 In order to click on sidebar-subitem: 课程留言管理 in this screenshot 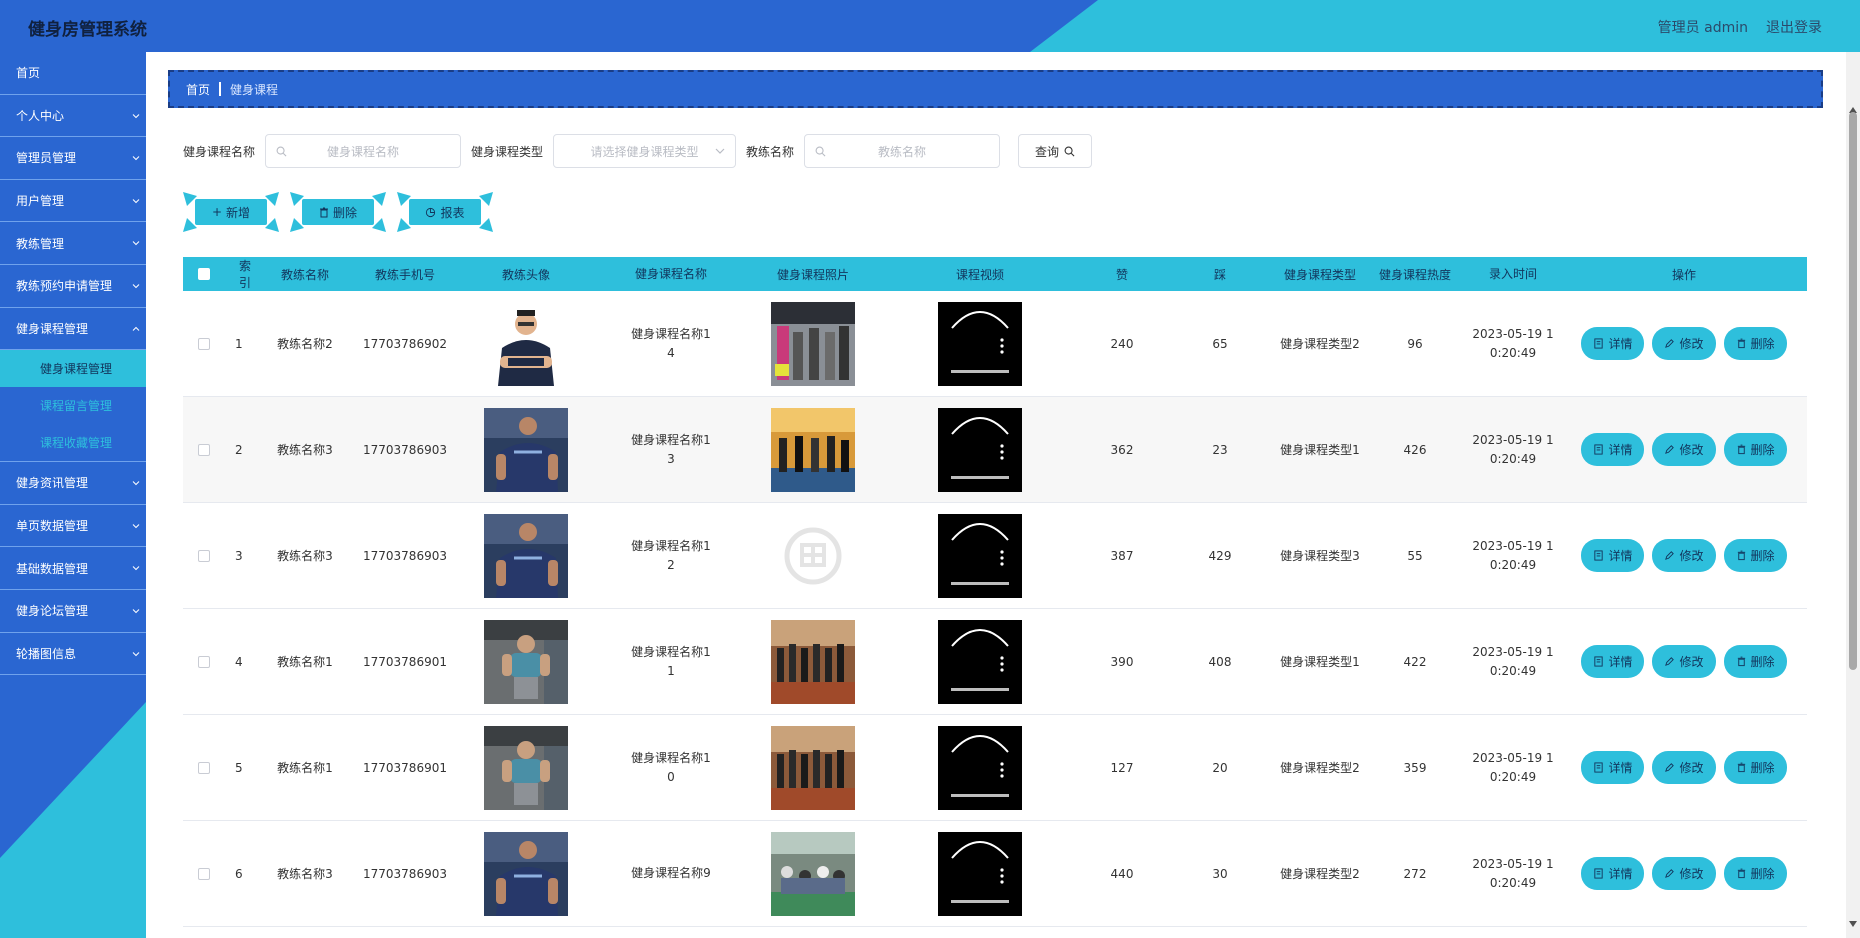, I will do `click(73, 405)`.